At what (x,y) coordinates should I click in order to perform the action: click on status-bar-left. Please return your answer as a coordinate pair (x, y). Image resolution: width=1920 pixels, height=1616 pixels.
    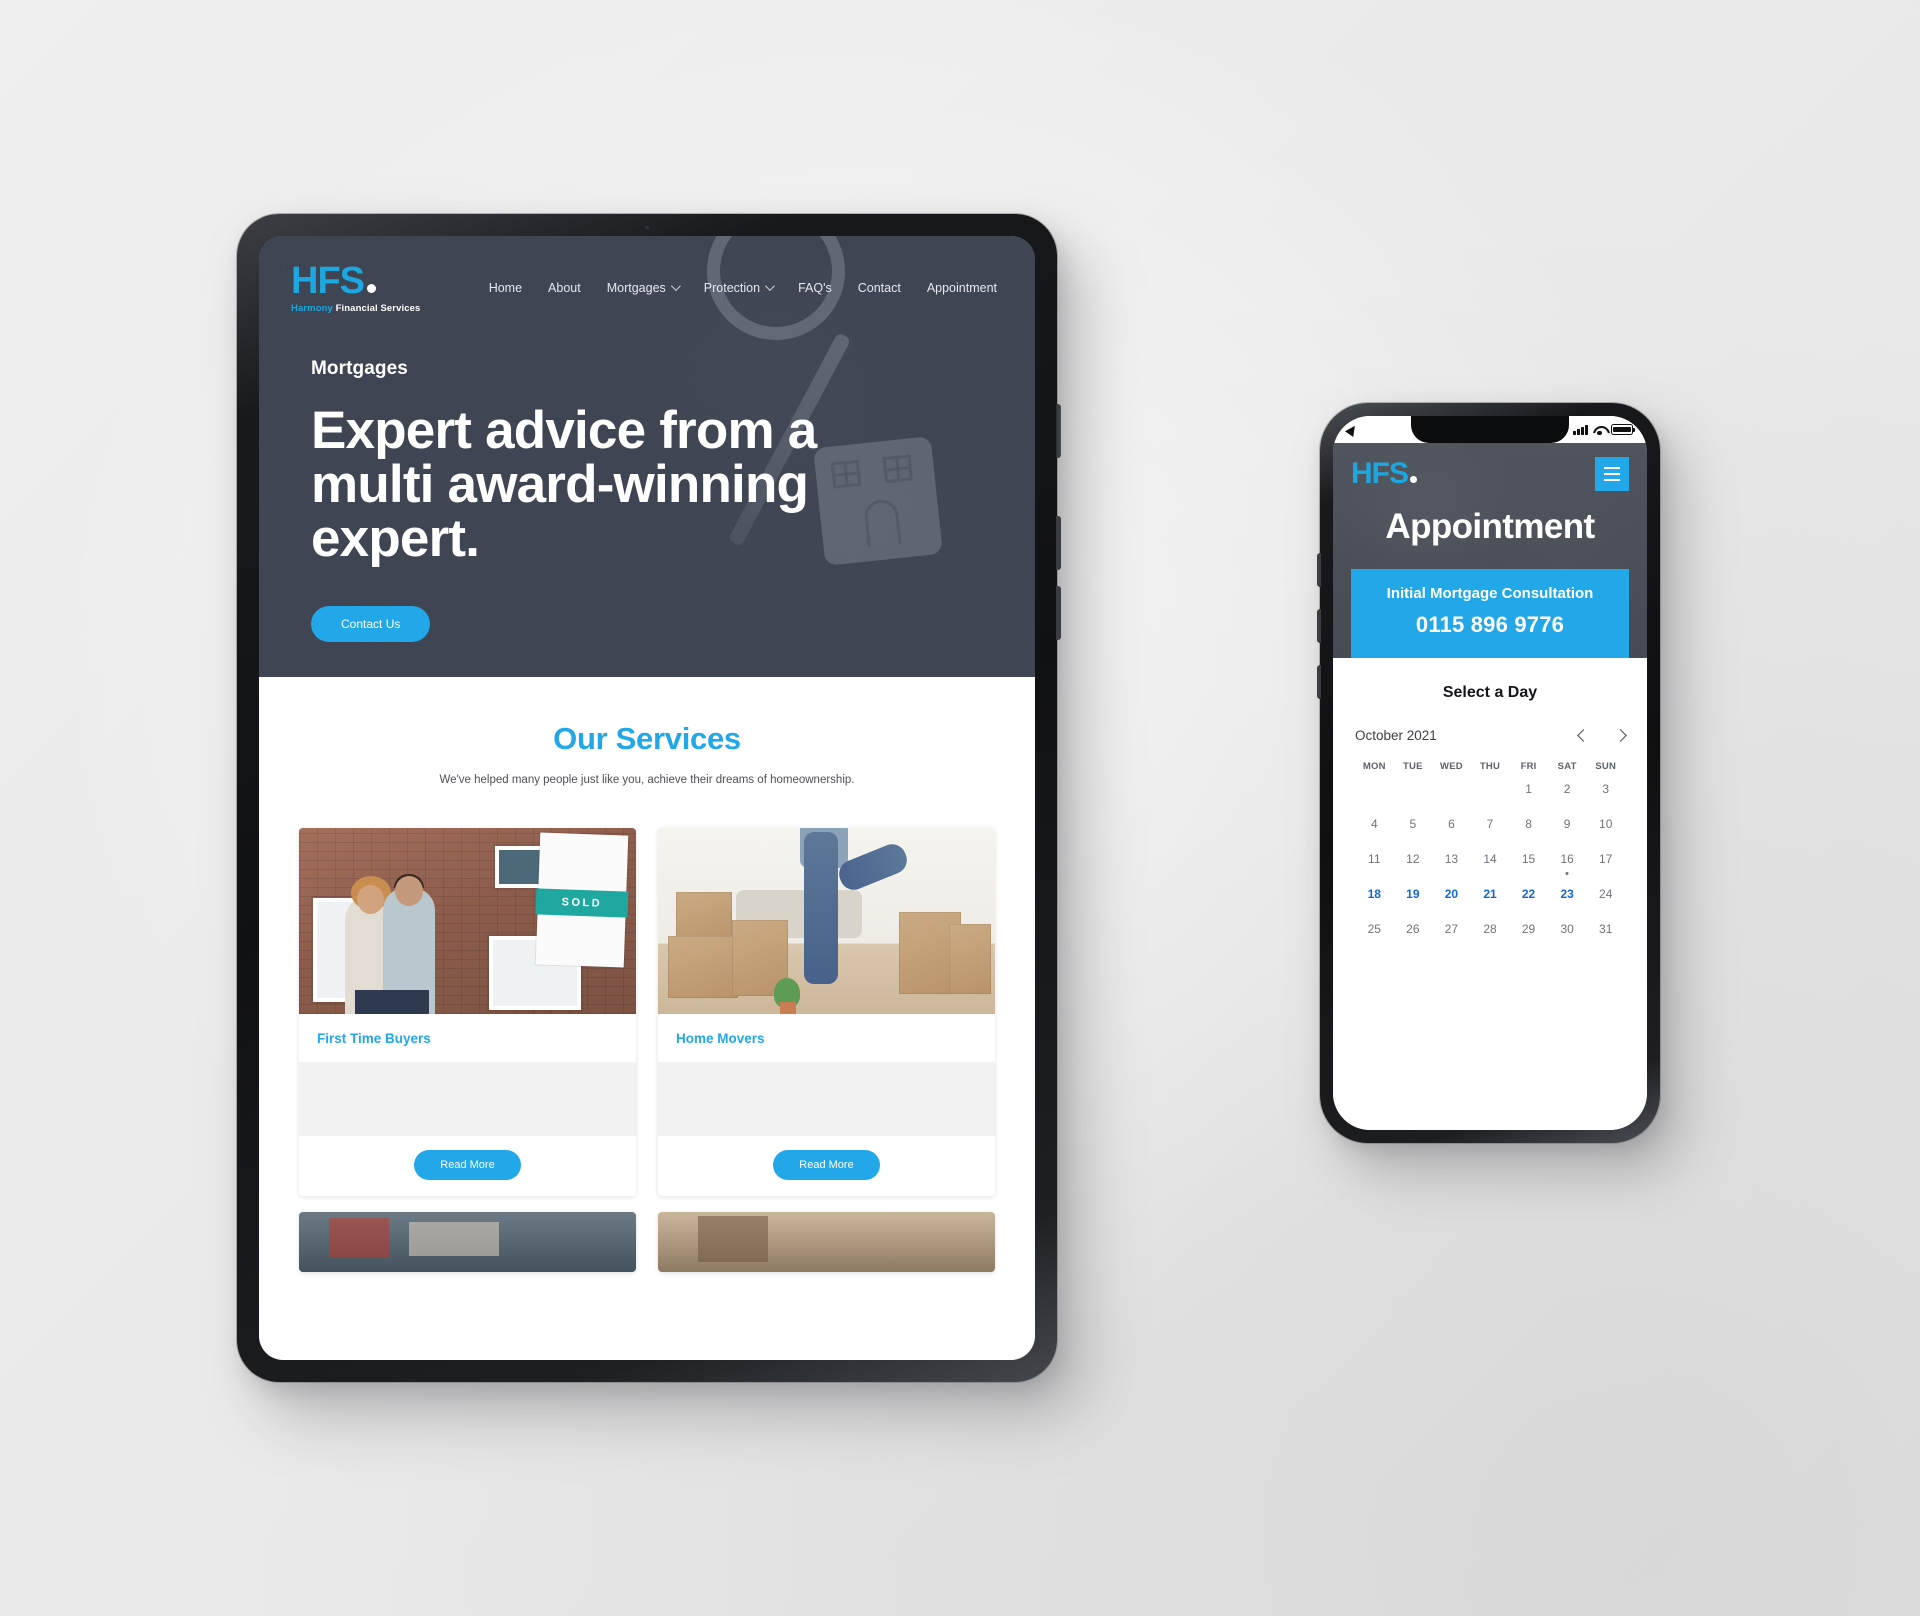
    Looking at the image, I should click on (1352, 429).